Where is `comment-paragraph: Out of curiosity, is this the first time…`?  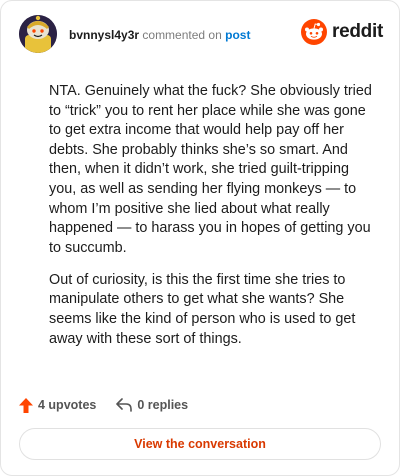
comment-paragraph: Out of curiosity, is this the first time… is located at coordinates (202, 309).